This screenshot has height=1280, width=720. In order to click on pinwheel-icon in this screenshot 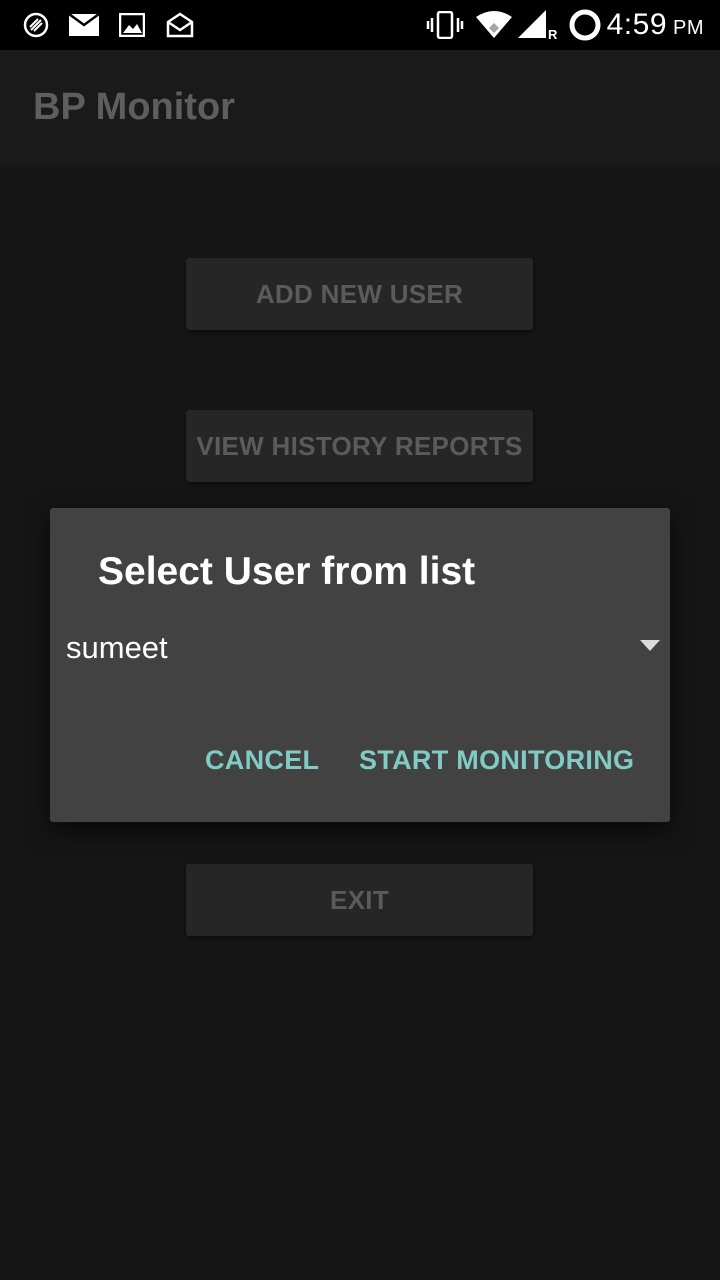, I will do `click(36, 25)`.